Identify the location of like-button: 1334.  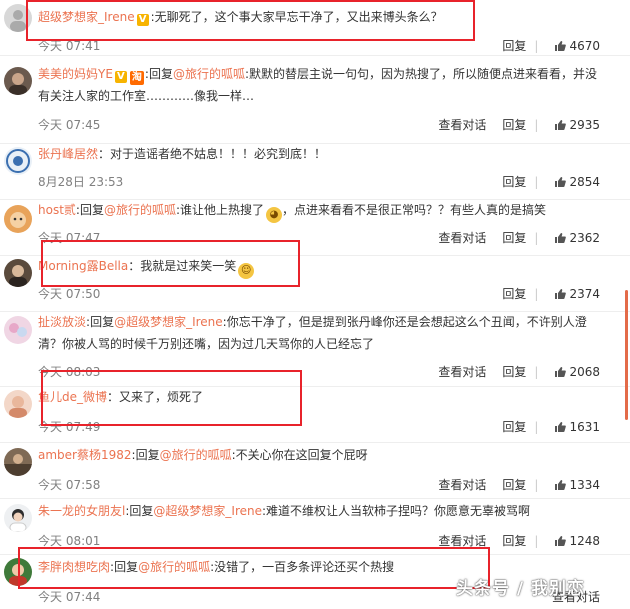
(577, 485).